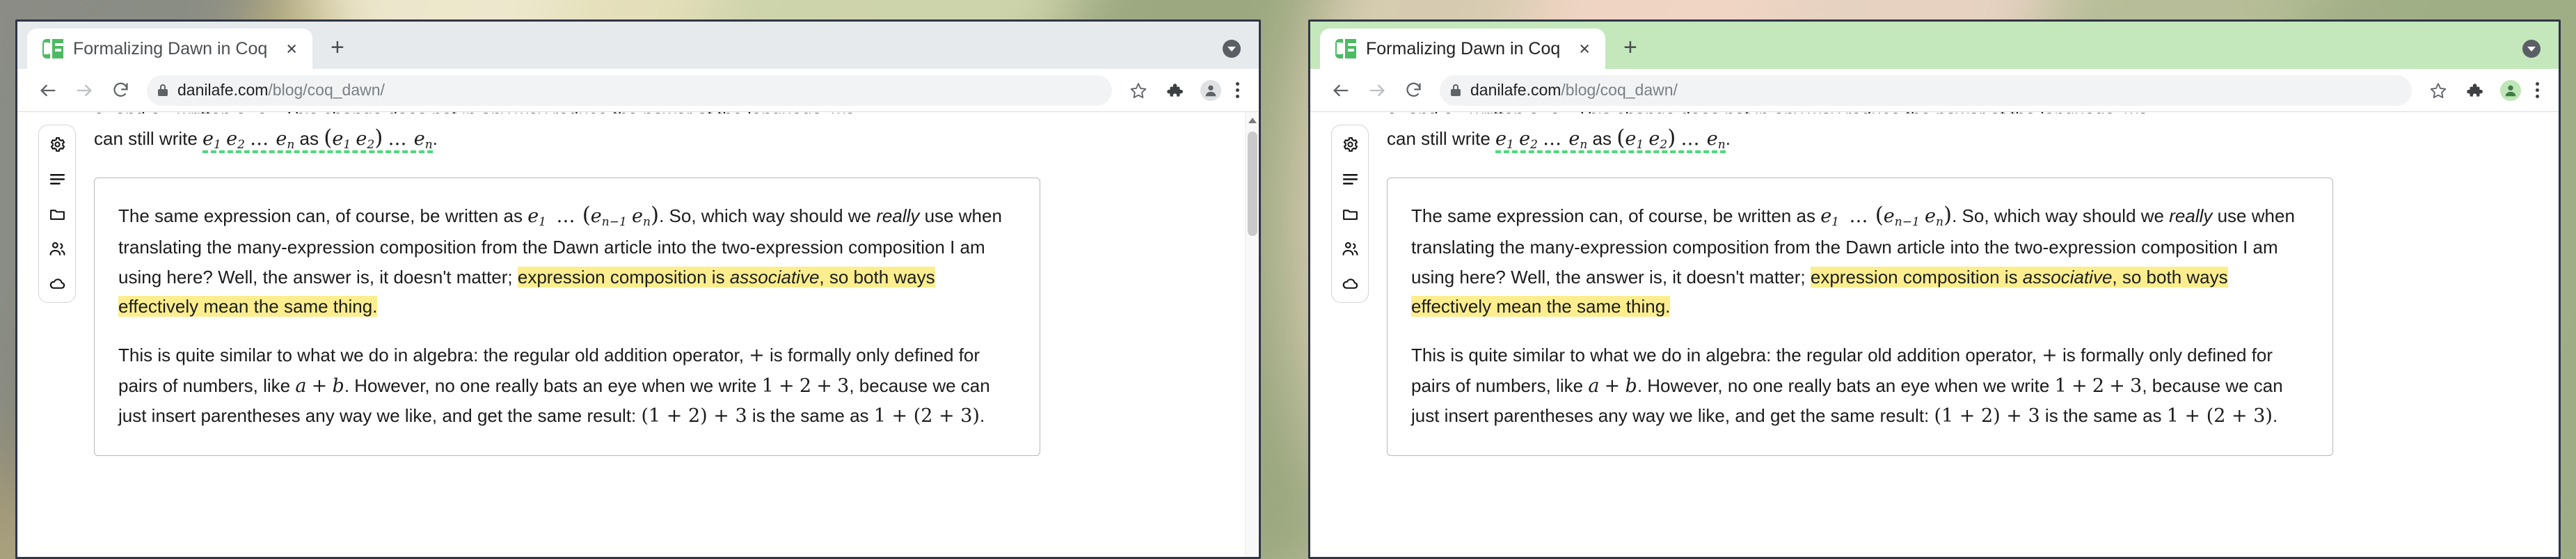  I want to click on scroll-up-arrow-icon, so click(1252, 120).